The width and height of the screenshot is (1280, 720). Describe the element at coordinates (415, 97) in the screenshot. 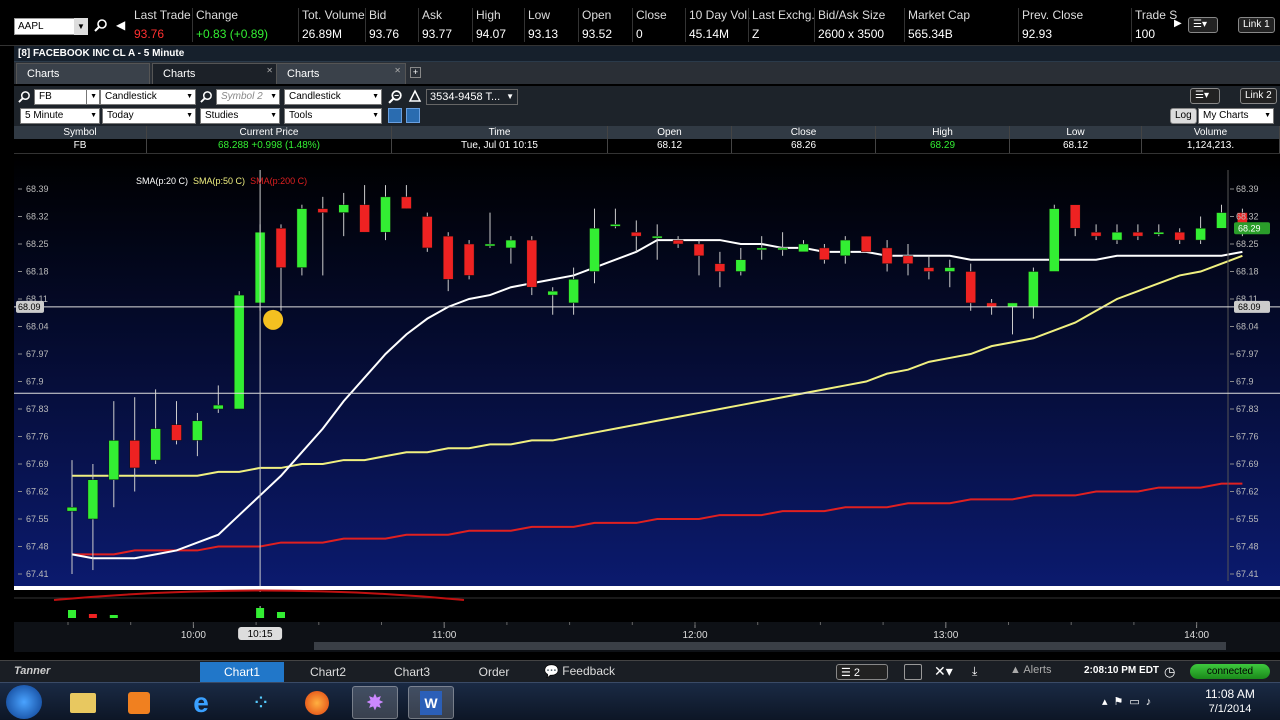

I see `account-icon` at that location.